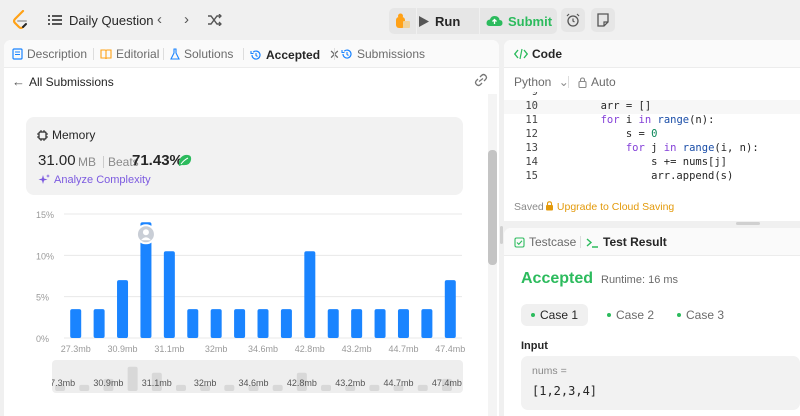 This screenshot has height=416, width=800. Describe the element at coordinates (45, 256) in the screenshot. I see `y-tick-label: 10%` at that location.